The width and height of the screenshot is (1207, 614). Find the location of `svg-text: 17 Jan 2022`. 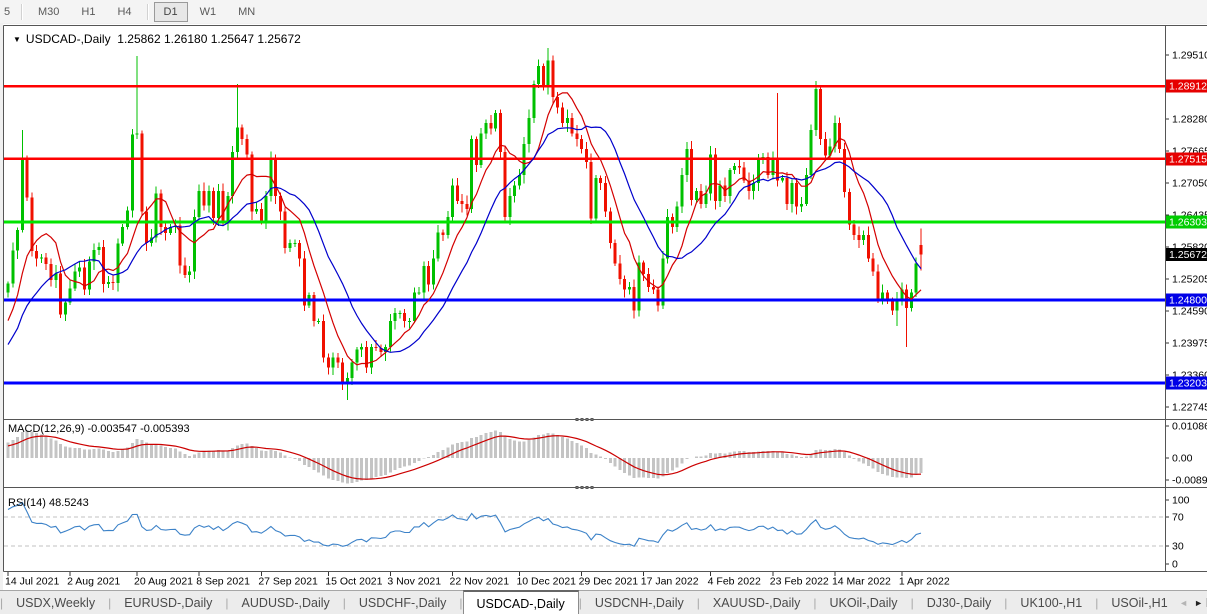

svg-text: 17 Jan 2022 is located at coordinates (670, 582).